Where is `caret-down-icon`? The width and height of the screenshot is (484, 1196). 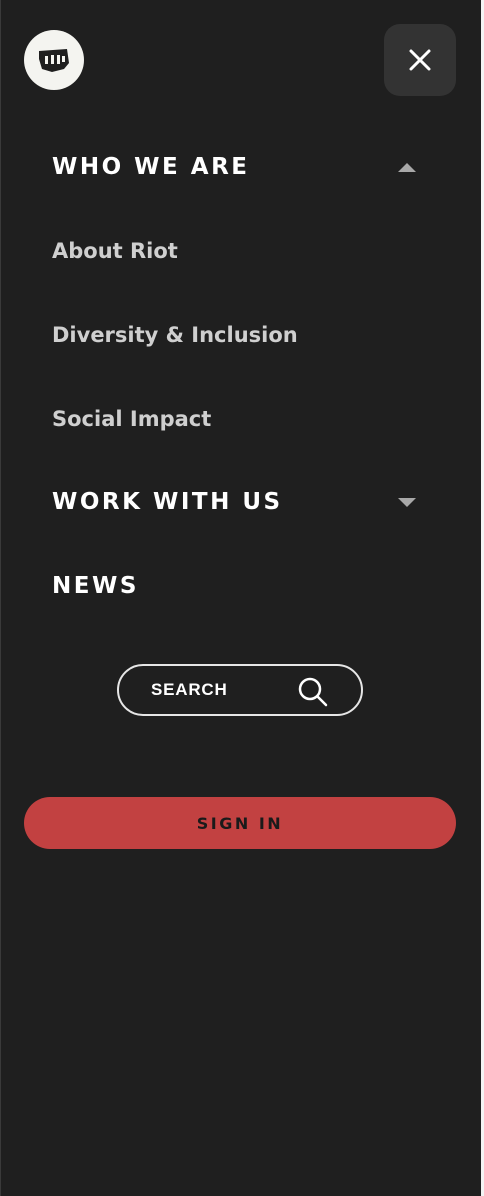 caret-down-icon is located at coordinates (407, 502).